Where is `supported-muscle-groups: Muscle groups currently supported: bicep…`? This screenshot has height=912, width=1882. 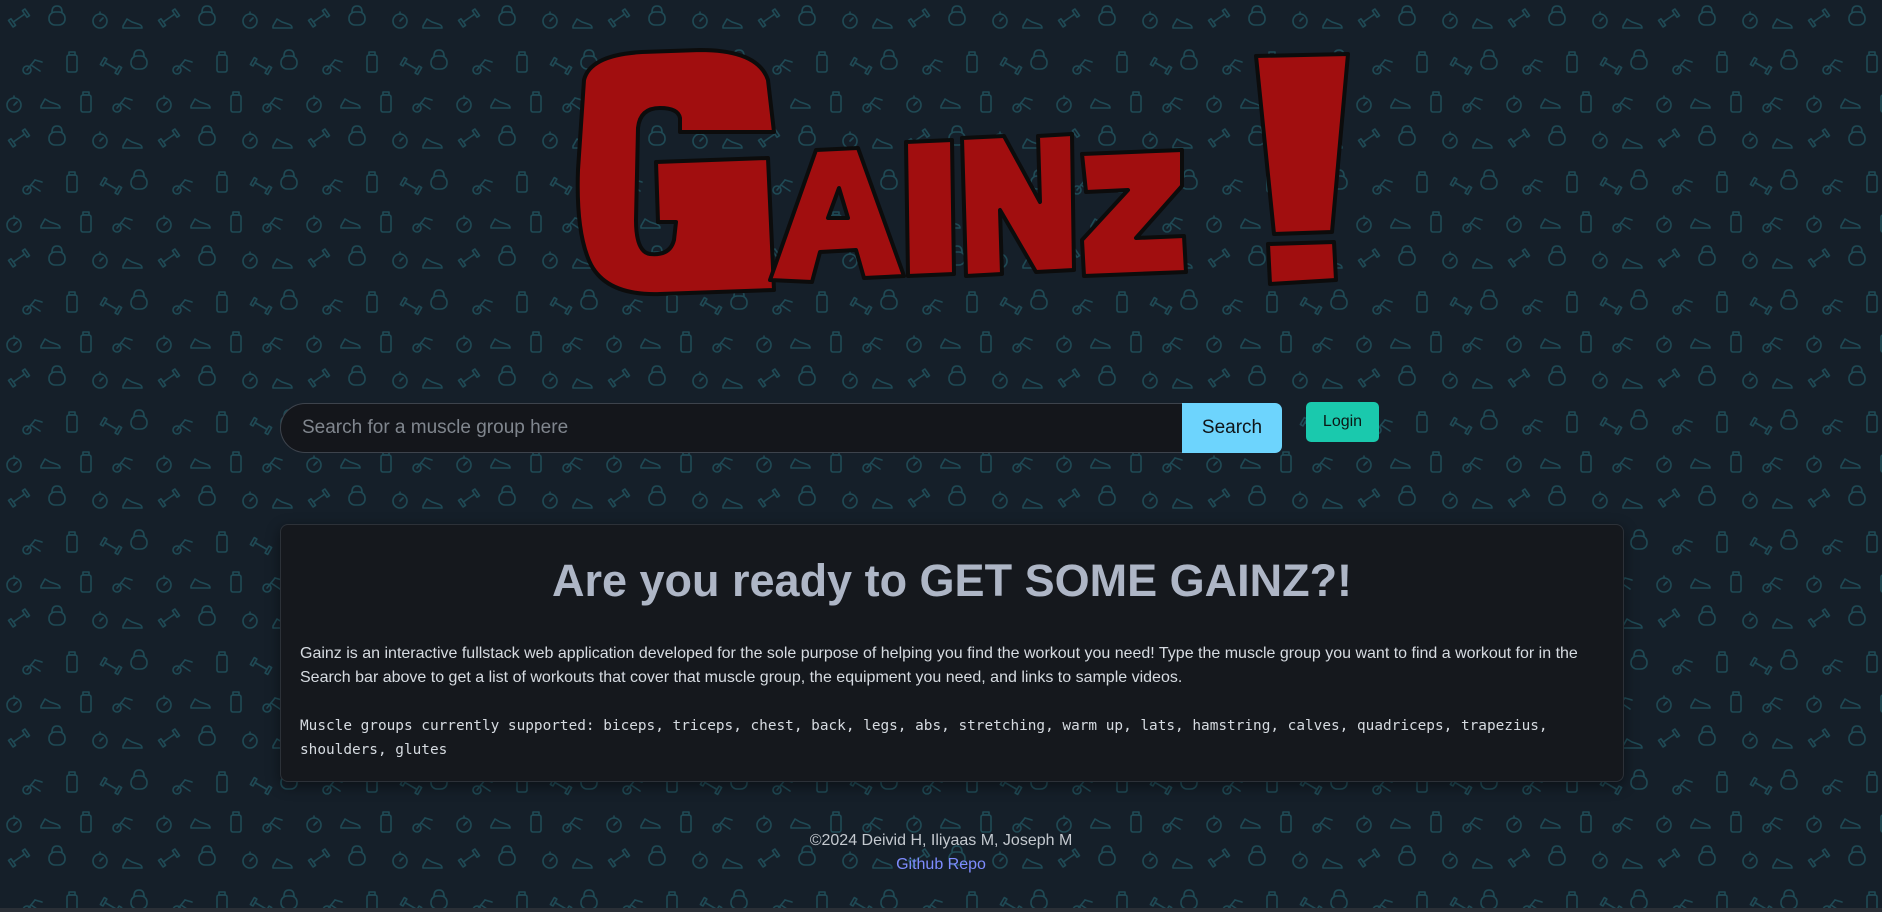
supported-muscle-groups: Muscle groups currently supported: bicep… is located at coordinates (924, 738).